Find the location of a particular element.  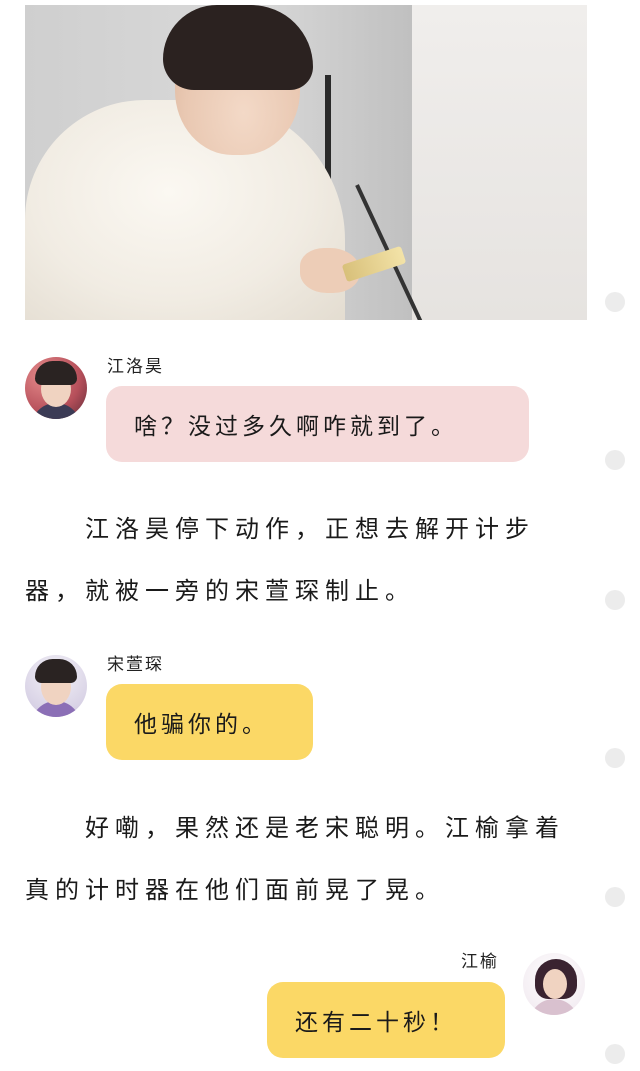

avatar-jiang-yu is located at coordinates (554, 984).